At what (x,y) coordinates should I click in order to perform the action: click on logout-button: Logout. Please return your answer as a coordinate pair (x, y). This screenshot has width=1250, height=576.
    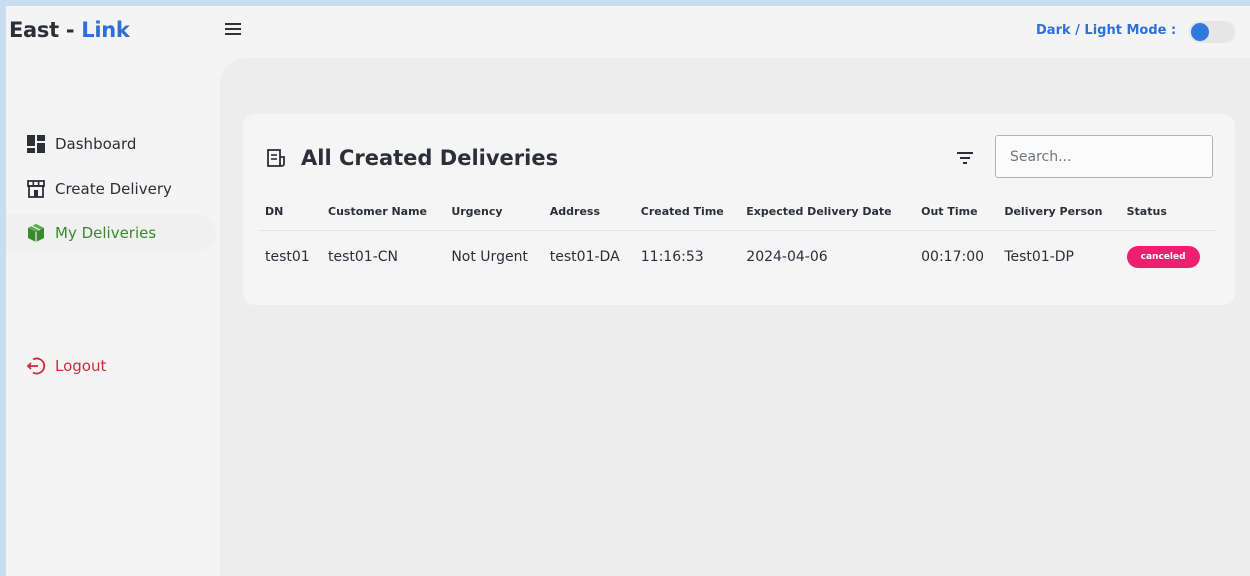
    Looking at the image, I should click on (111, 366).